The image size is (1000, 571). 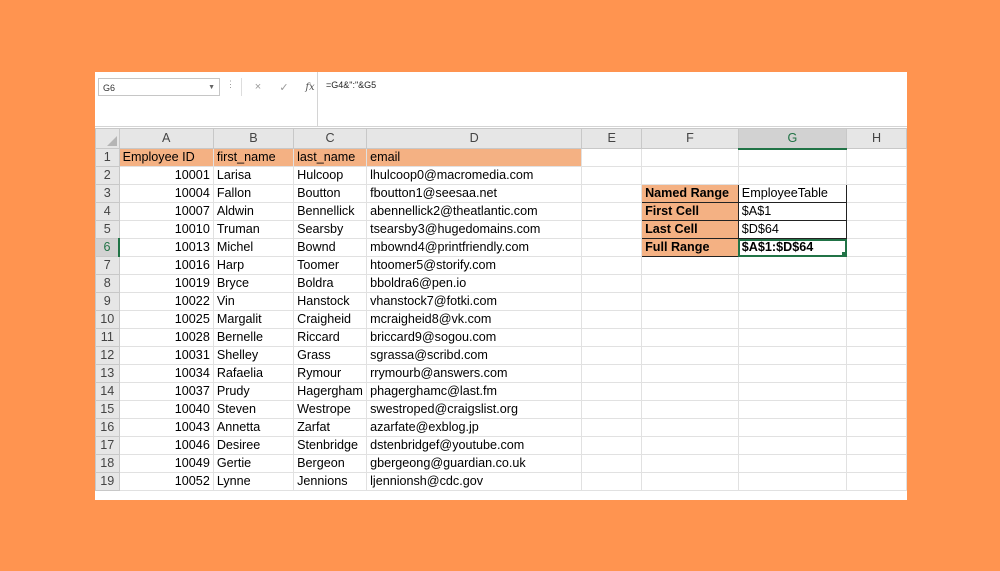 What do you see at coordinates (474, 175) in the screenshot?
I see `email-cell: lhulcoop0@macromedia.com` at bounding box center [474, 175].